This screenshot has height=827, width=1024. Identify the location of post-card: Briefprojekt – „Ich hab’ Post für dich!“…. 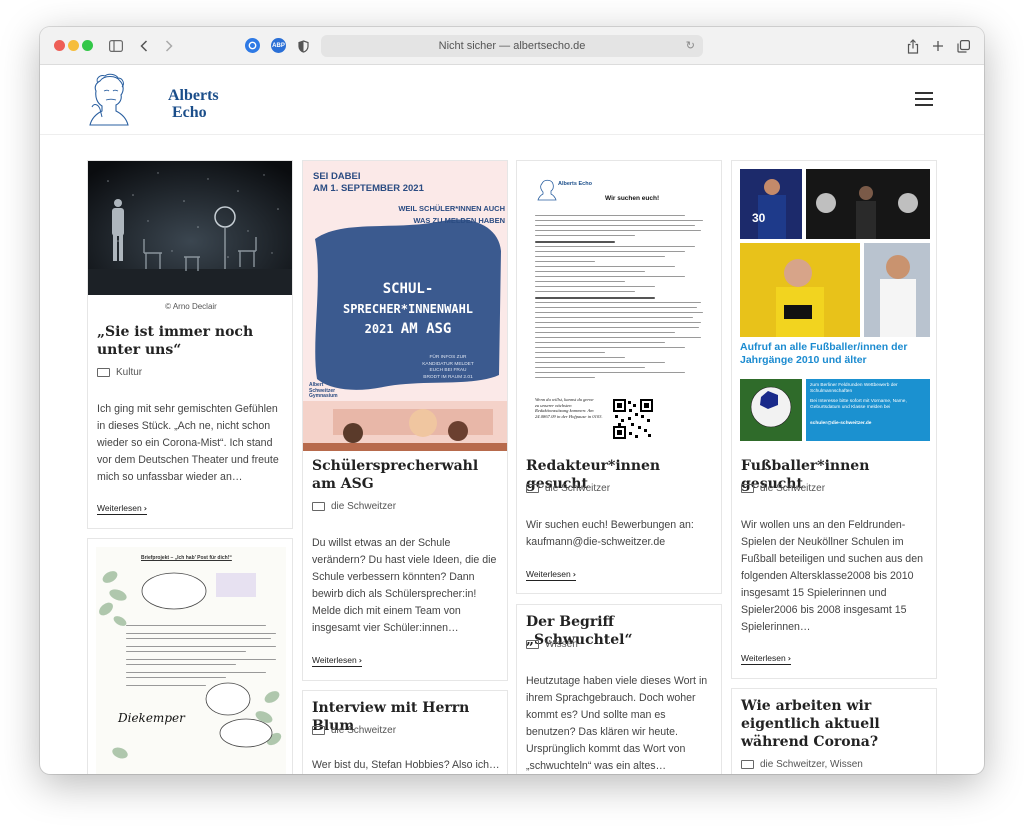
(190, 656).